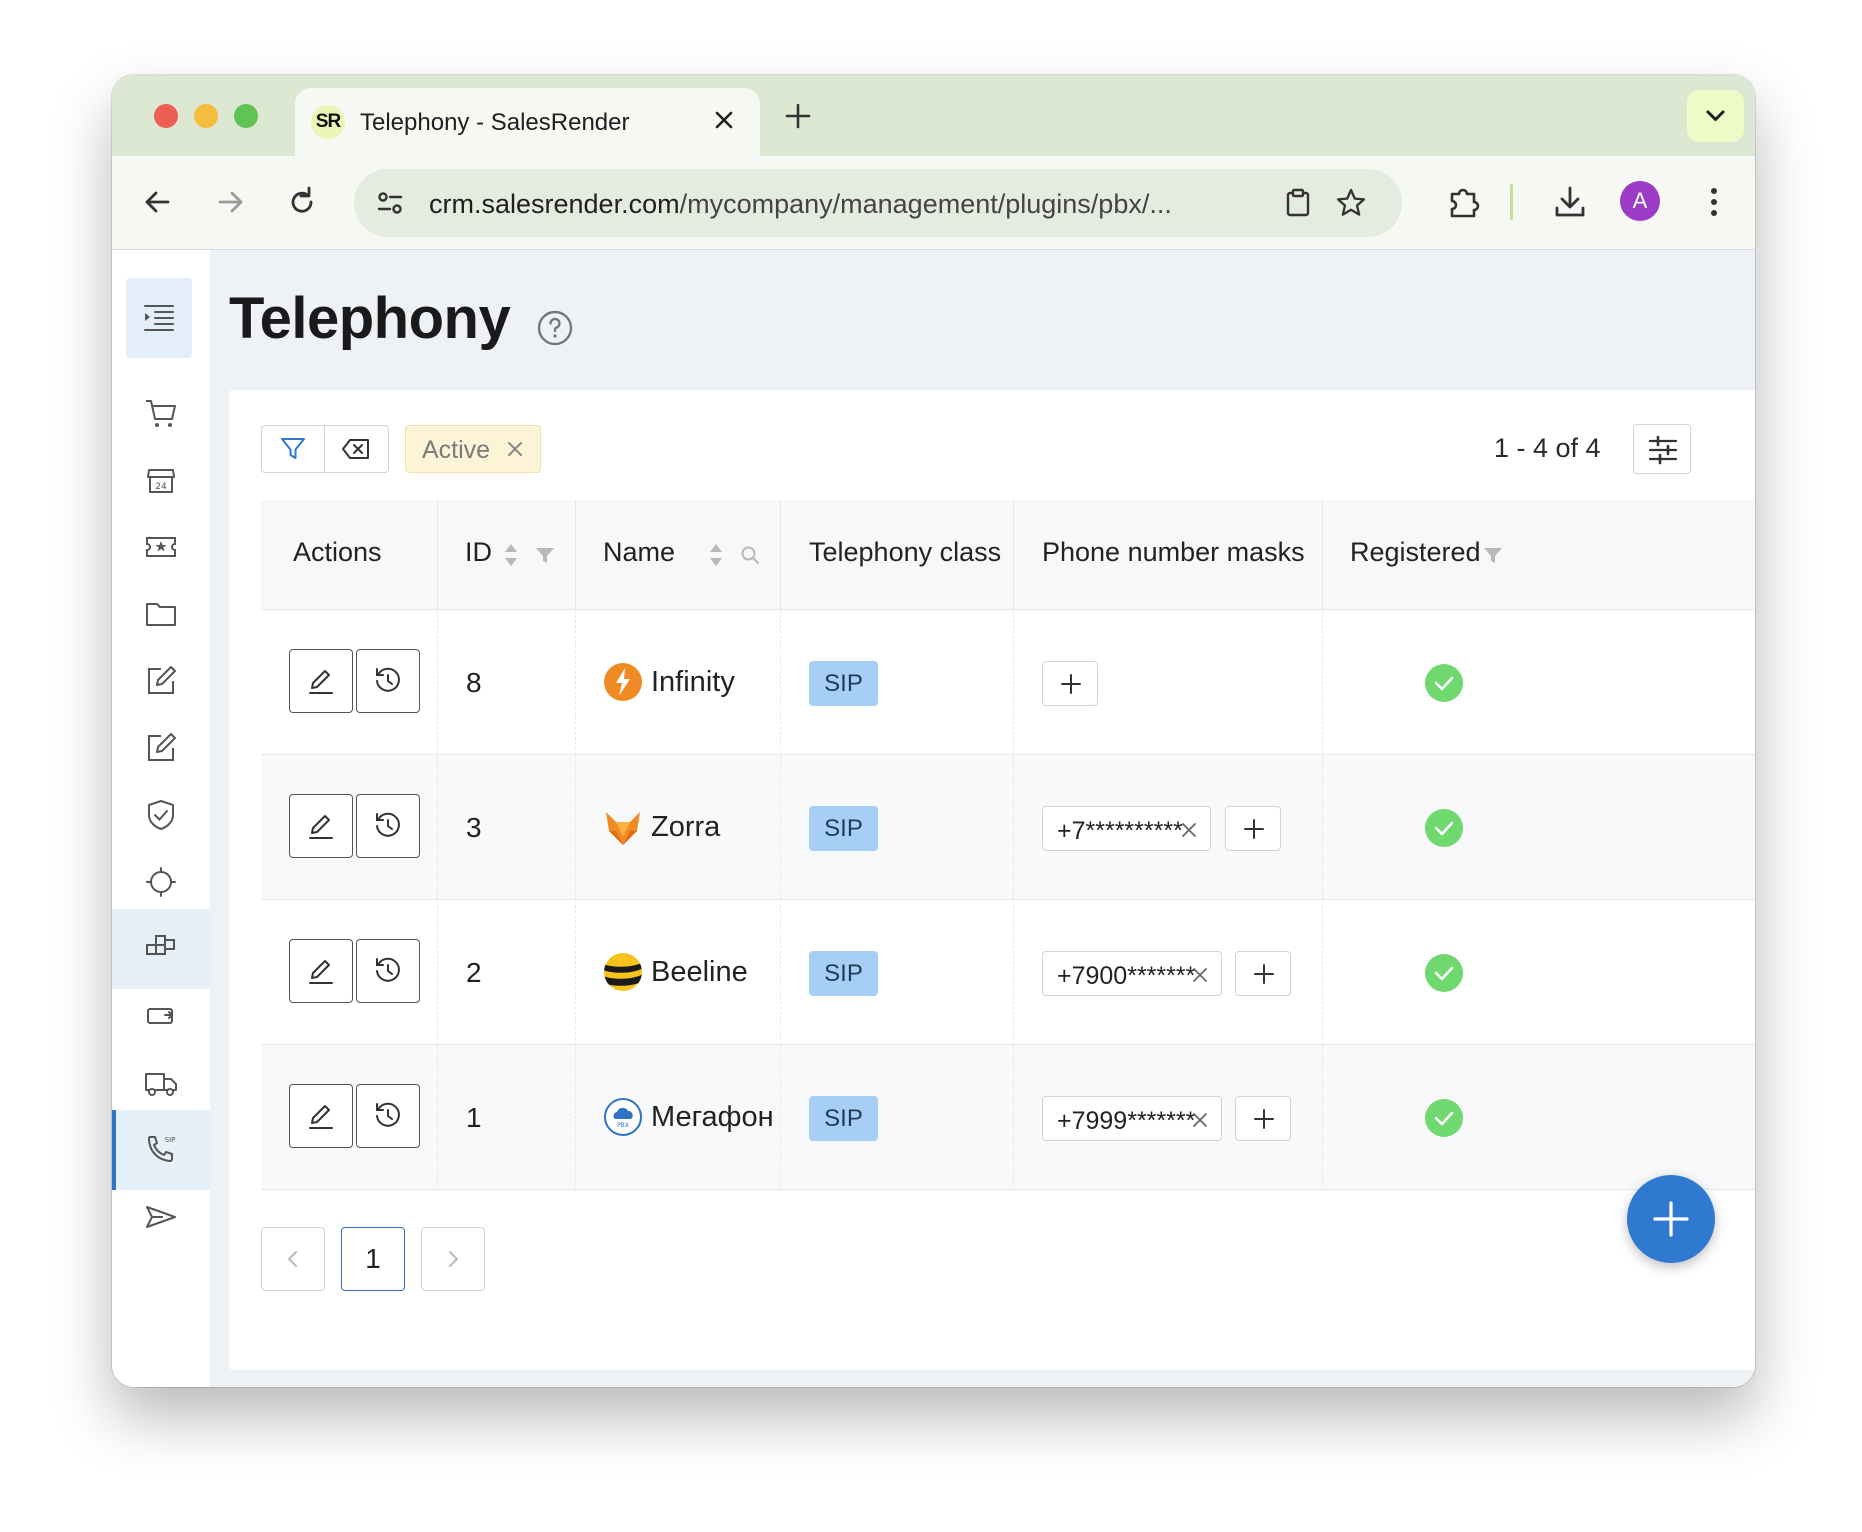 Image resolution: width=1862 pixels, height=1532 pixels. I want to click on reload-icon, so click(302, 202).